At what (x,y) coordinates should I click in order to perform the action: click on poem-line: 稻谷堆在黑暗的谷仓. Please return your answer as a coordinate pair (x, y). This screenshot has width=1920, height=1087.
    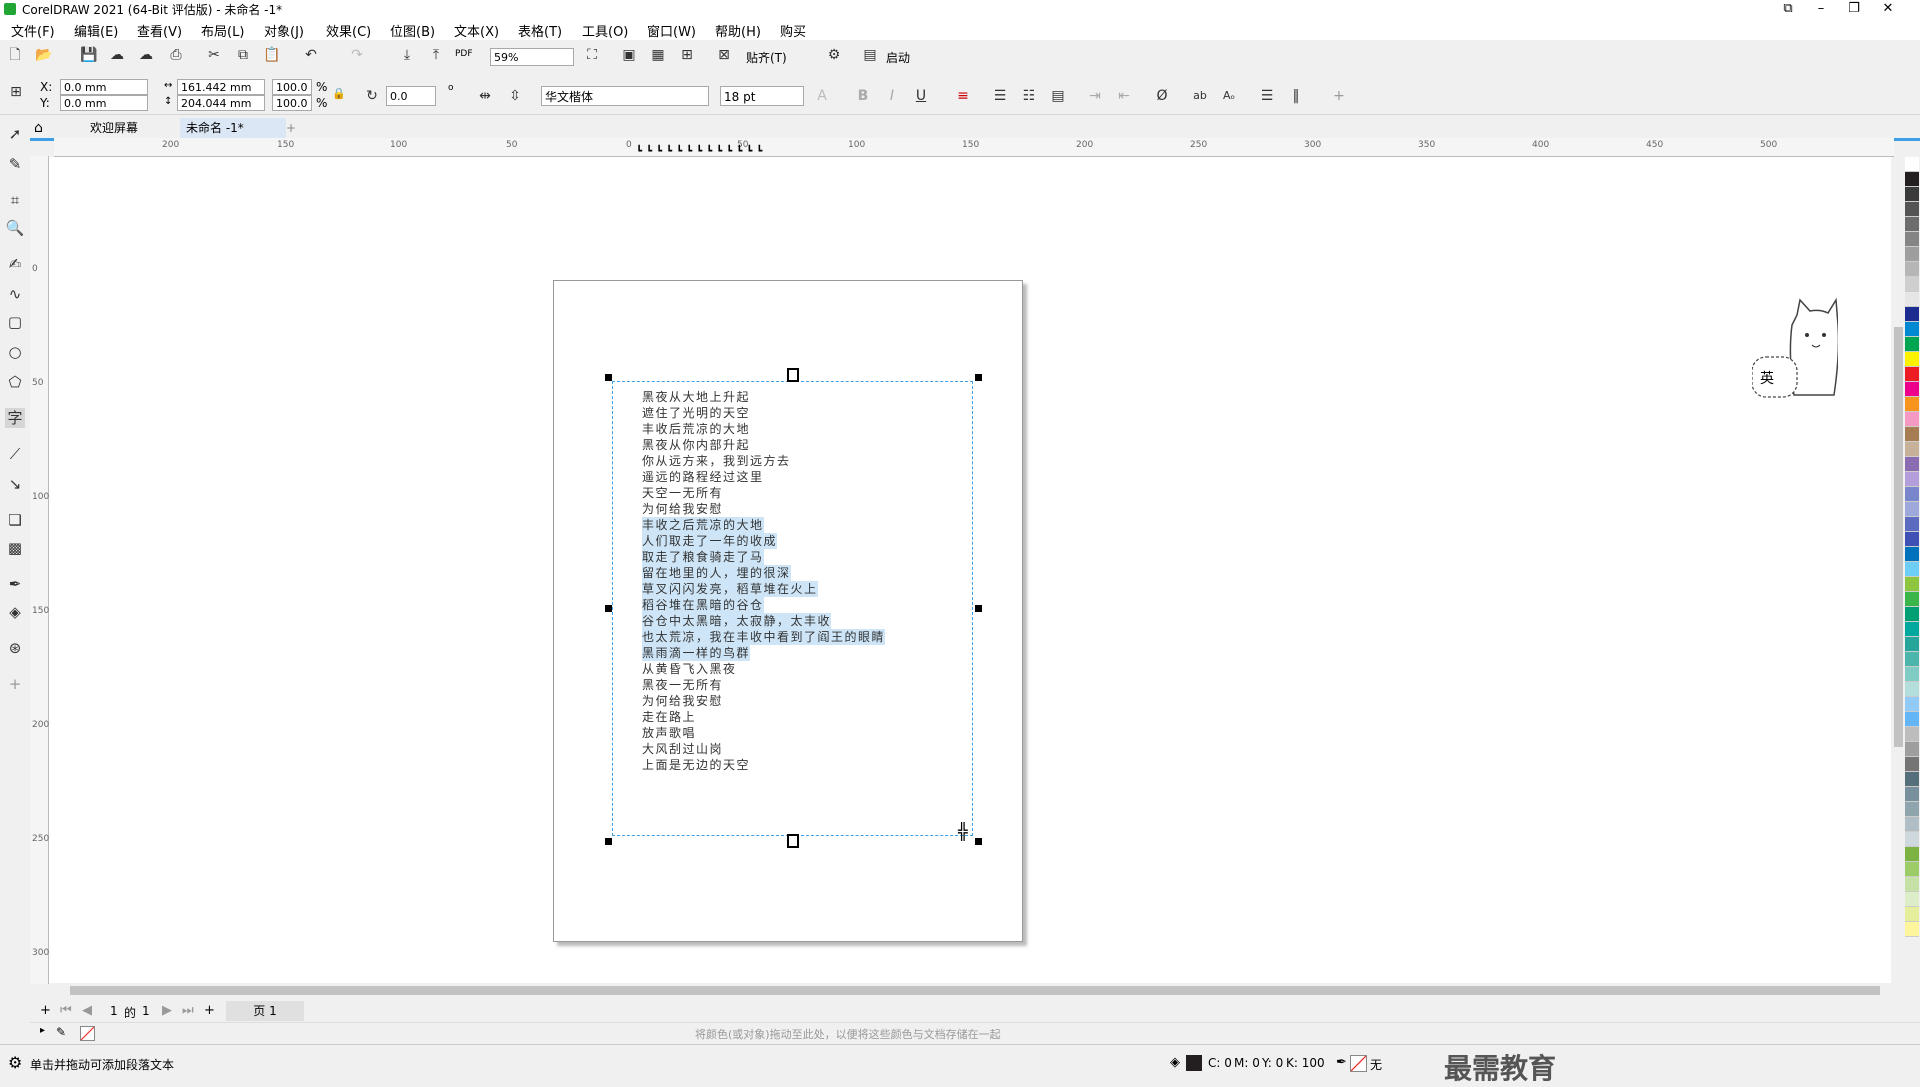
    Looking at the image, I should click on (703, 605).